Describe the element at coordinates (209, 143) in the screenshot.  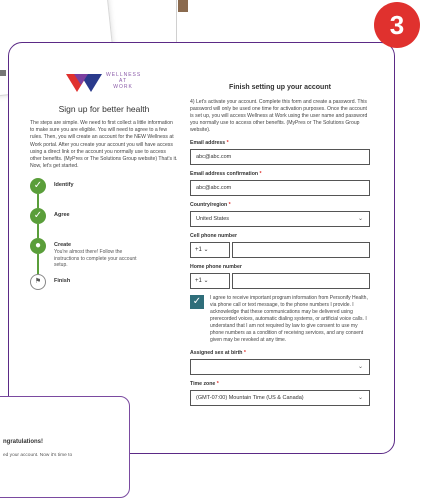
I see `email-label: Email address *` at that location.